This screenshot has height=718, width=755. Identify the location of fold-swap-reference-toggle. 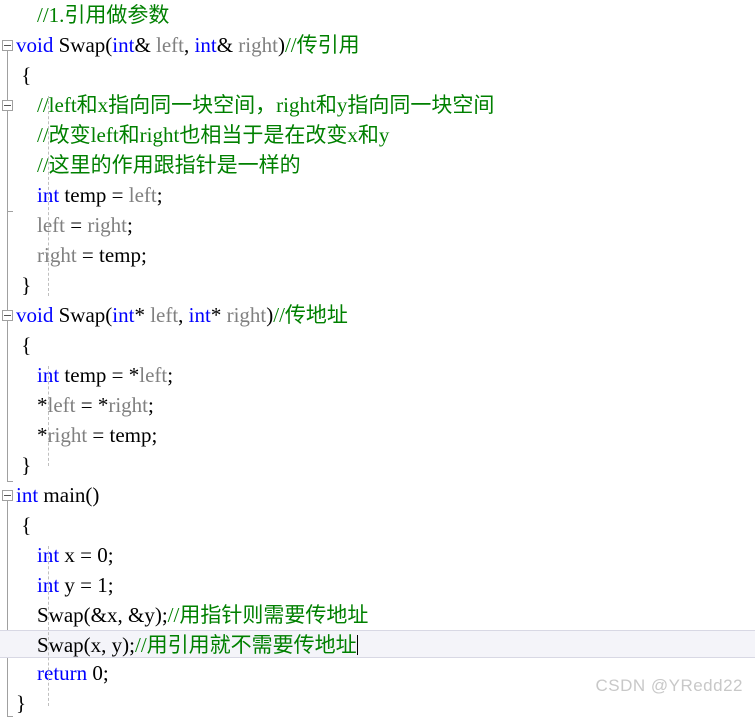
(7, 45).